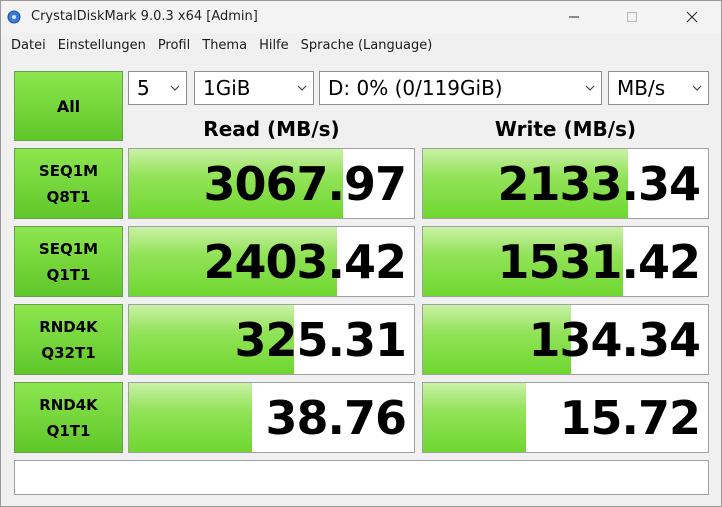 This screenshot has width=722, height=507. I want to click on window-title: CrystalDiskMark 9.0.3 x64 [Admin], so click(144, 16).